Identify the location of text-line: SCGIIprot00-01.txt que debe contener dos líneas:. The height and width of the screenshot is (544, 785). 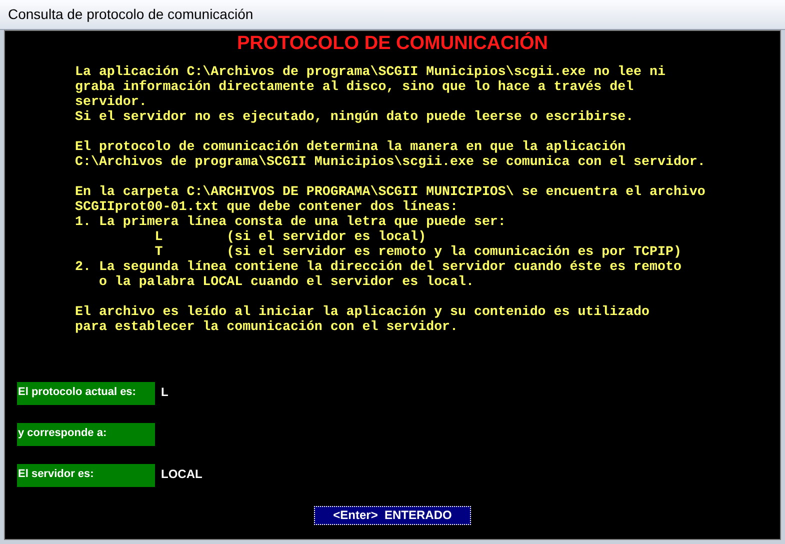
(266, 206).